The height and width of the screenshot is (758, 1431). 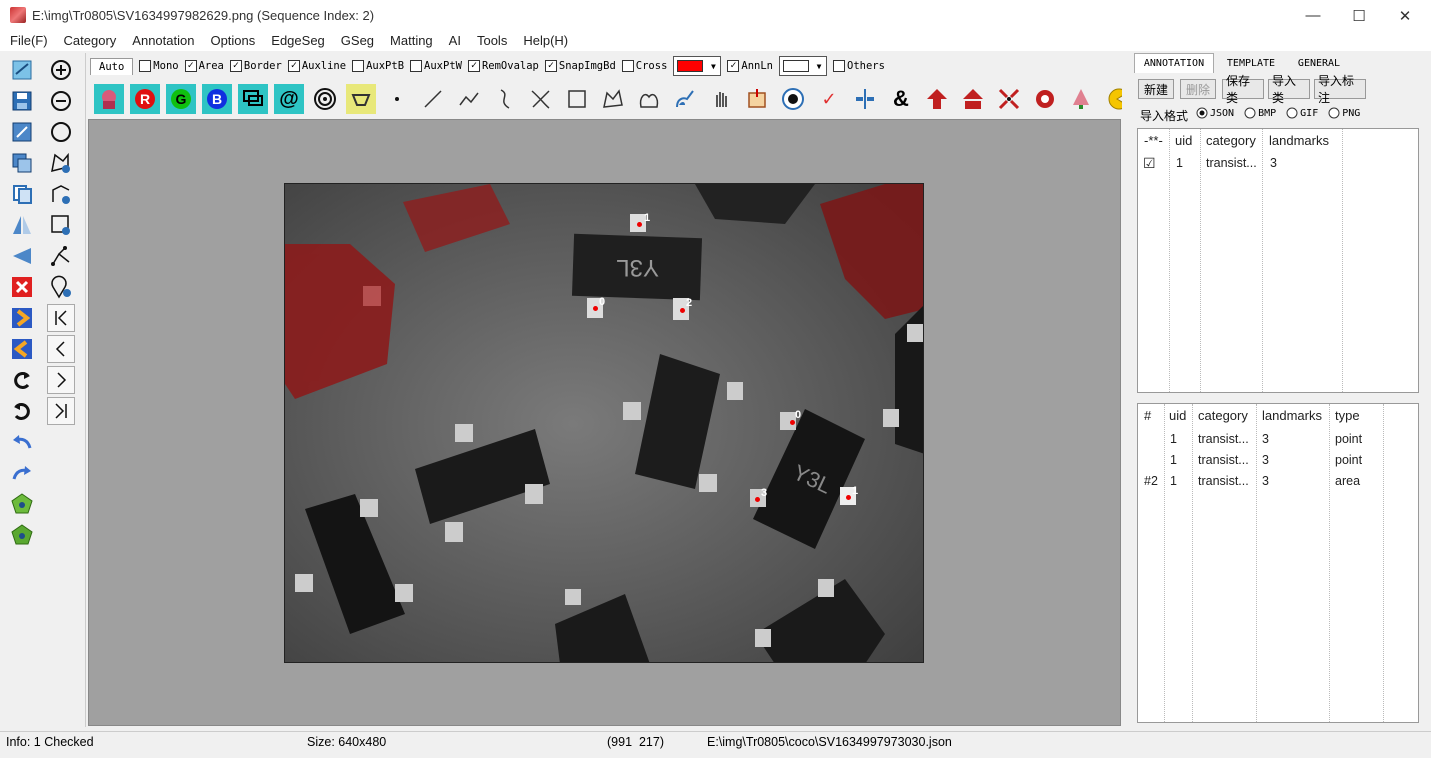 What do you see at coordinates (397, 99) in the screenshot?
I see `point-icon` at bounding box center [397, 99].